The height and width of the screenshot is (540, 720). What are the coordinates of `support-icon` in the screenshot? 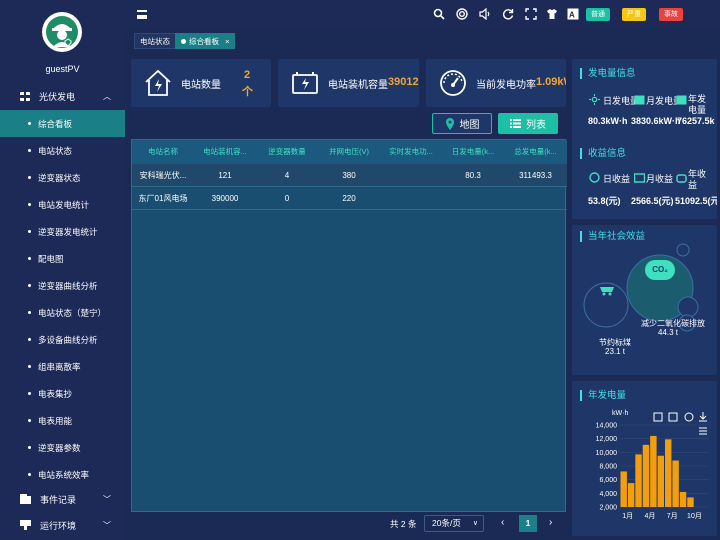 It's located at (462, 14).